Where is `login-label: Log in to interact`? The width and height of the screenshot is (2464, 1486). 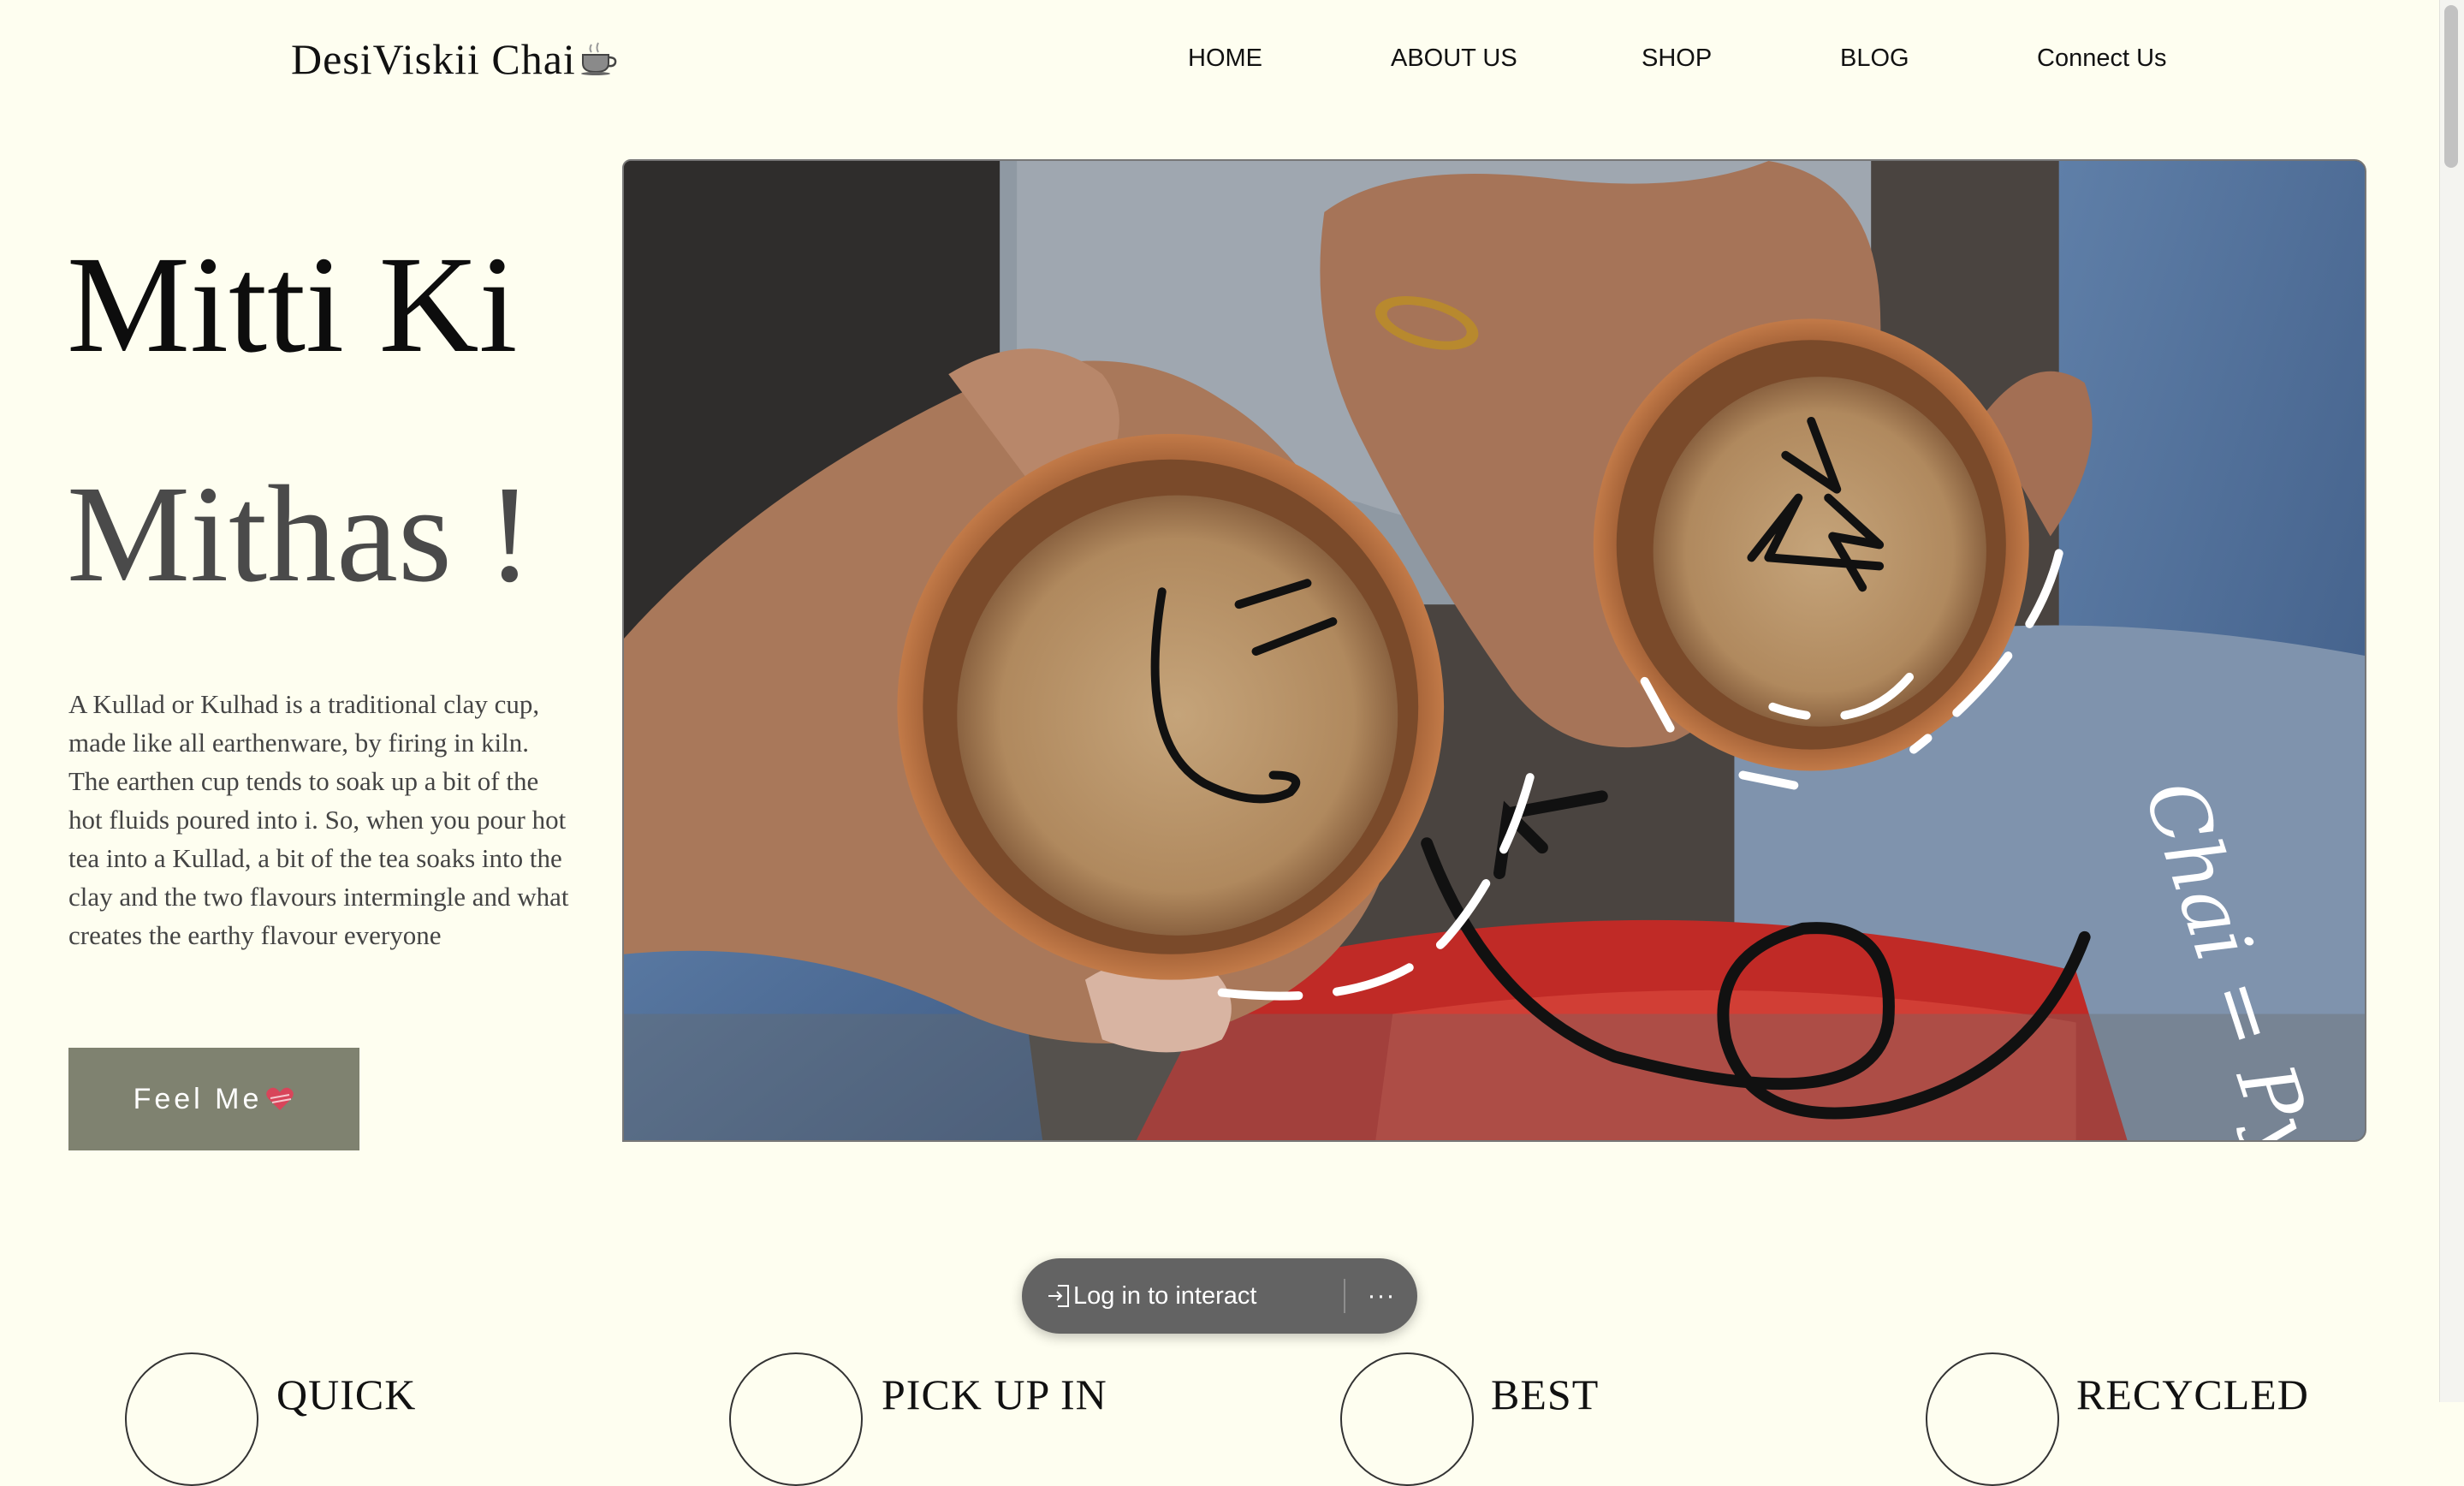 login-label: Log in to interact is located at coordinates (1165, 1295).